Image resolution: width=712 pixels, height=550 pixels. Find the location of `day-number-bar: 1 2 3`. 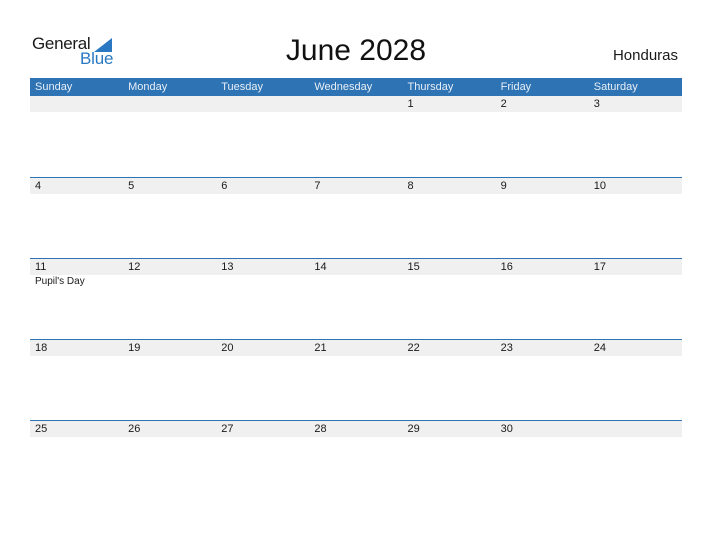

day-number-bar: 1 2 3 is located at coordinates (356, 104).